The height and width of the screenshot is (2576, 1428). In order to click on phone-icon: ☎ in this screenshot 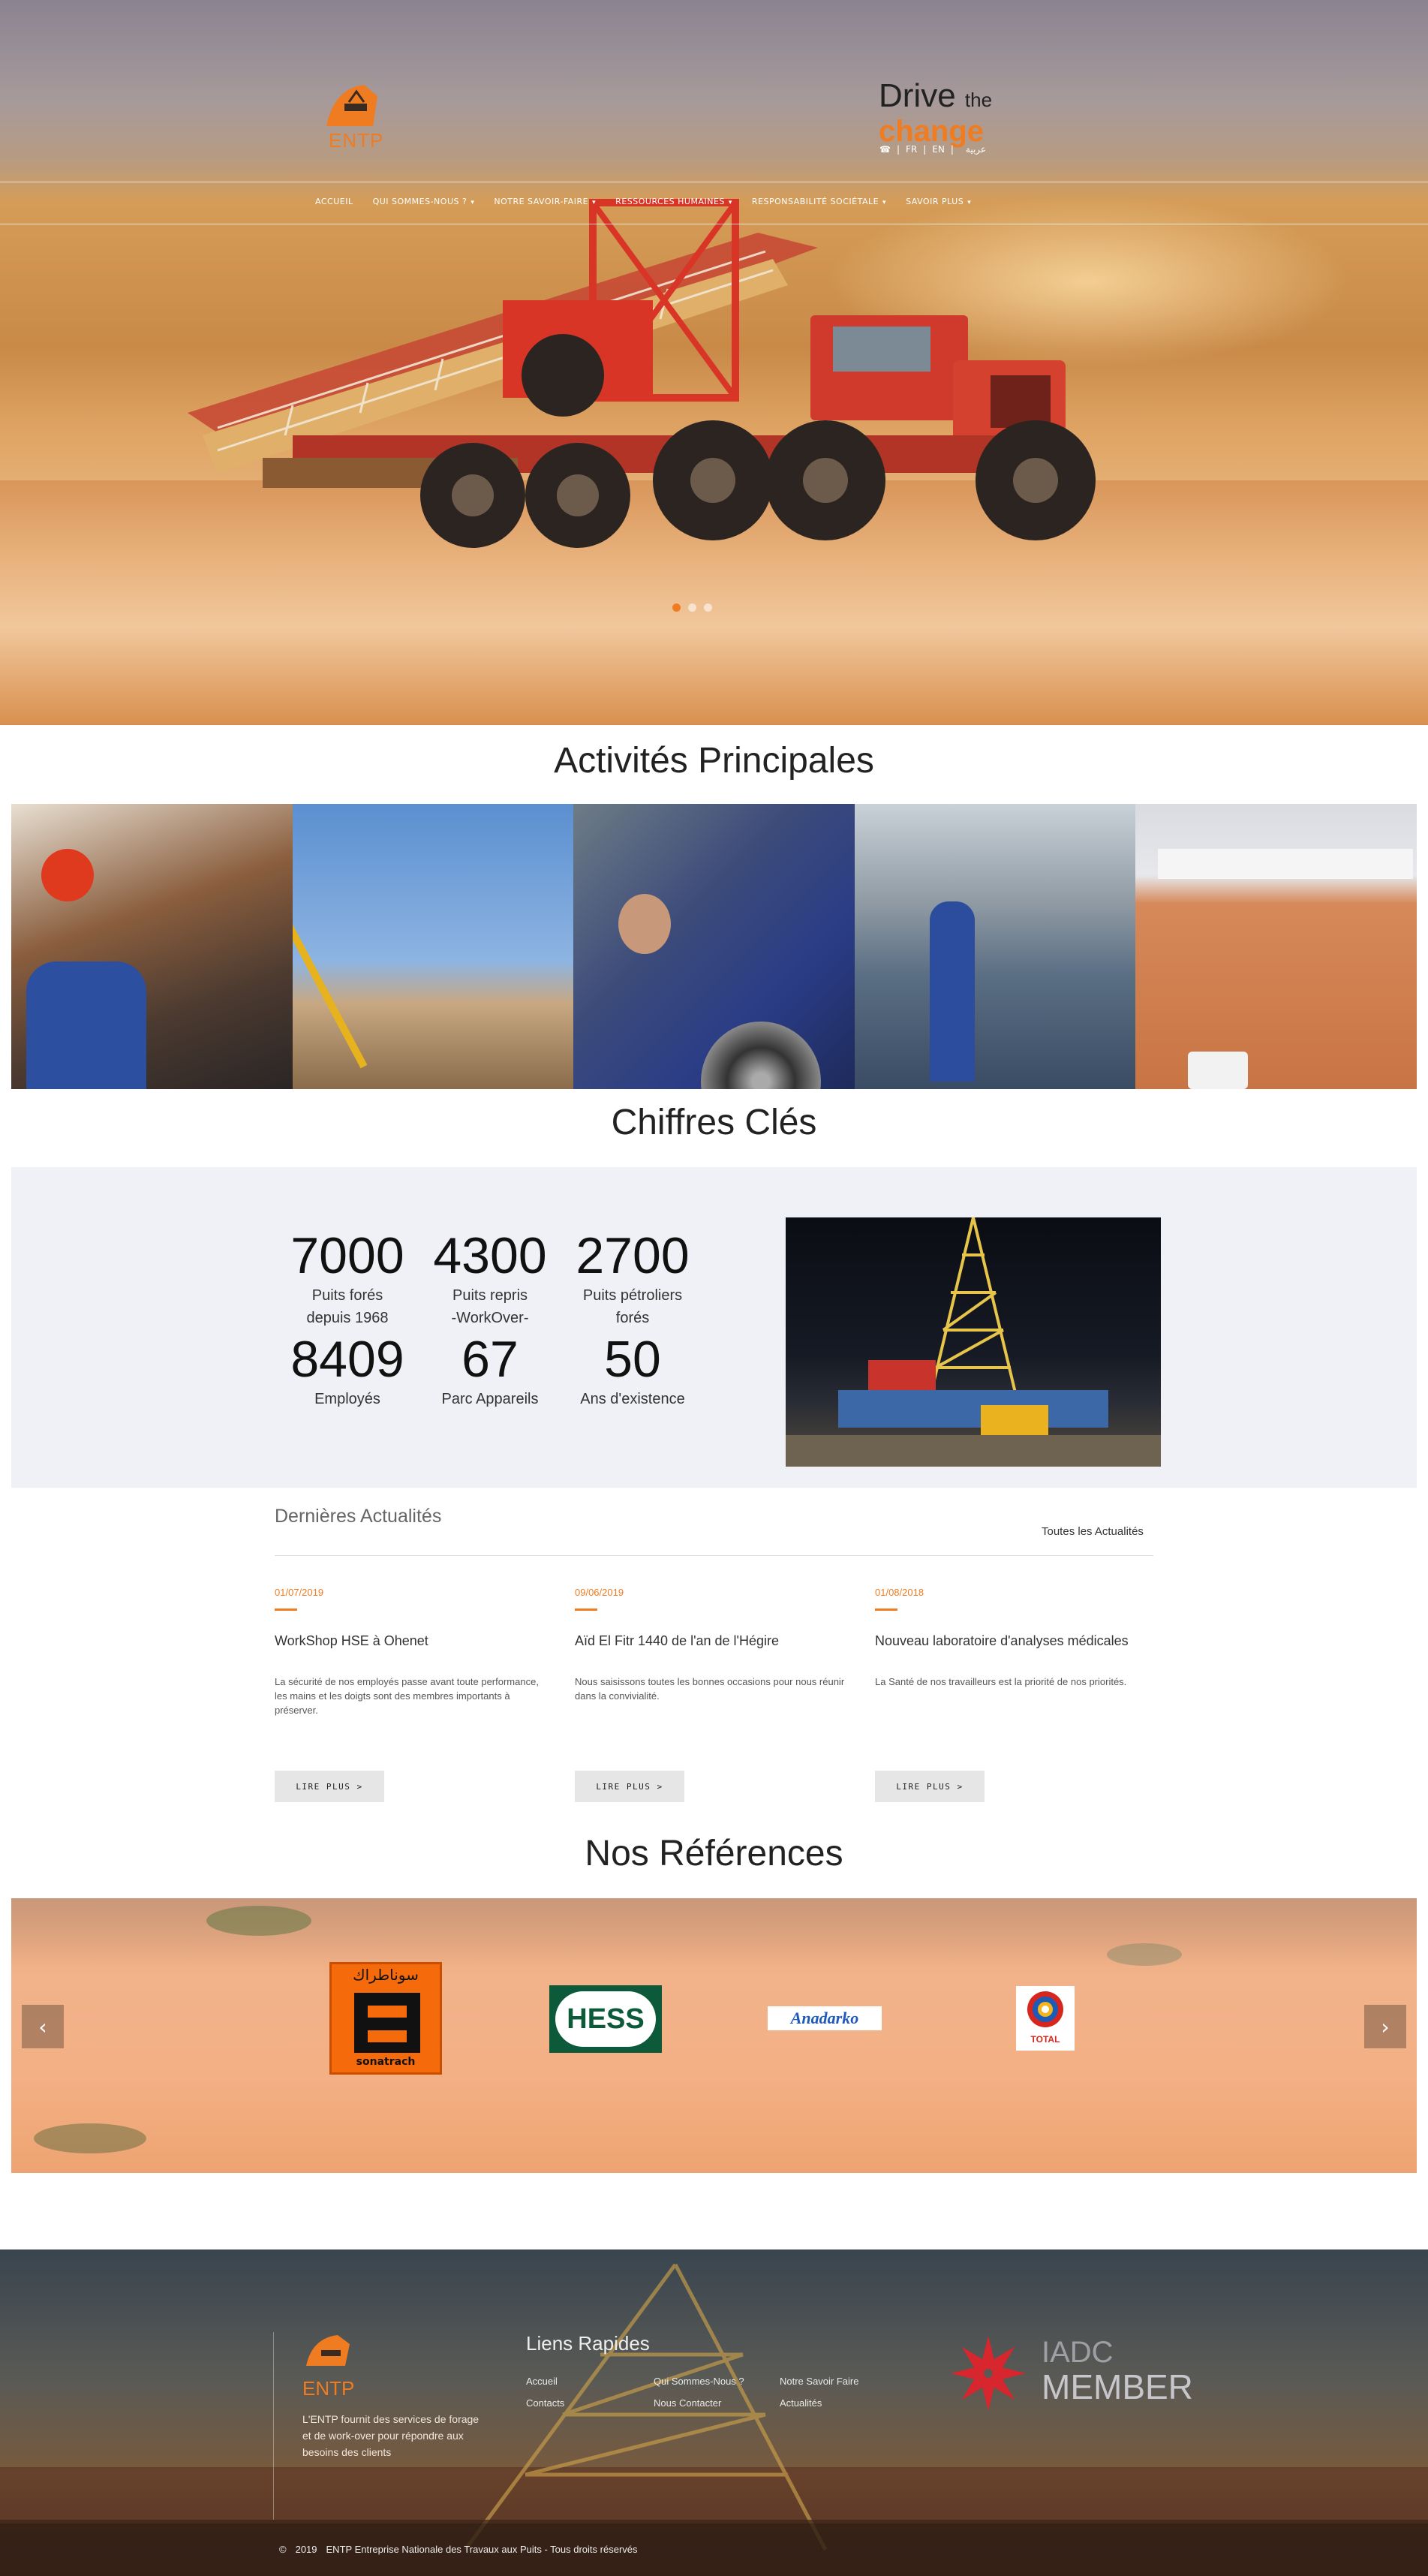, I will do `click(885, 149)`.